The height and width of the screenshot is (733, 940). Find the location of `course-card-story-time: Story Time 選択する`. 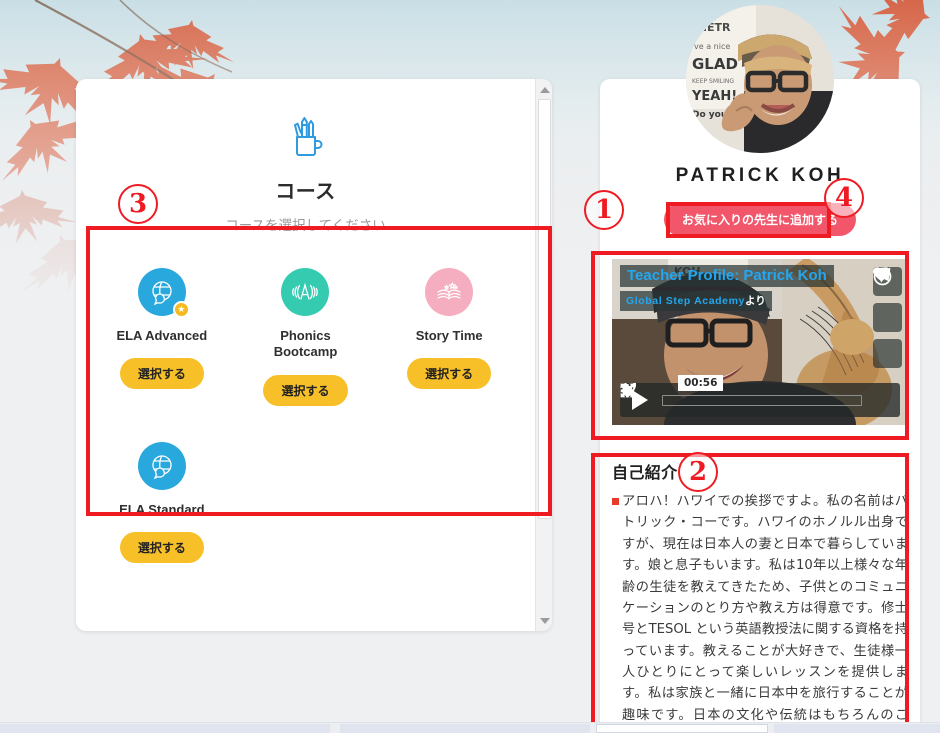

course-card-story-time: Story Time 選択する is located at coordinates (449, 333).